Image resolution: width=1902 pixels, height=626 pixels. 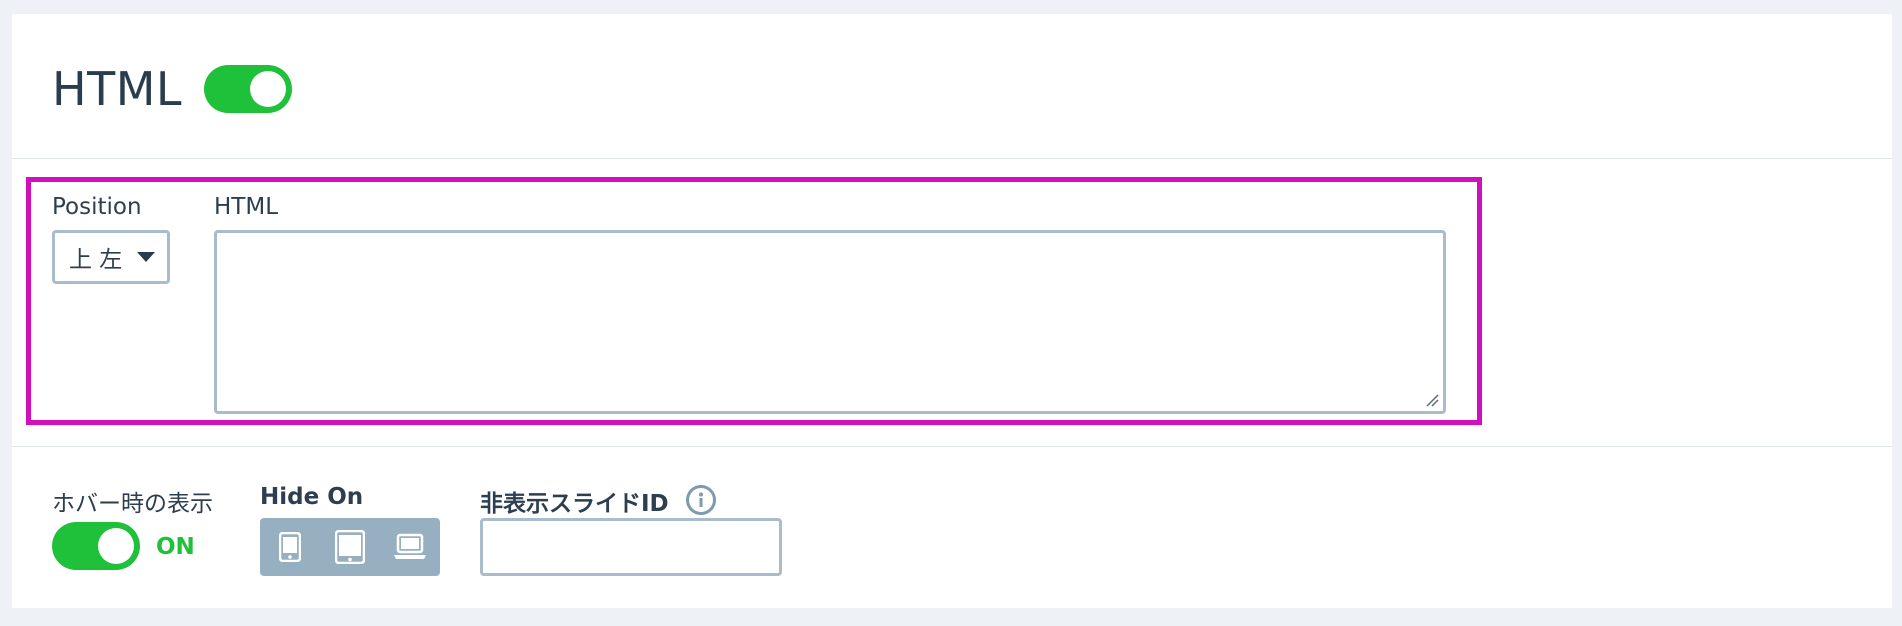 I want to click on html-enable-toggle, so click(x=248, y=89).